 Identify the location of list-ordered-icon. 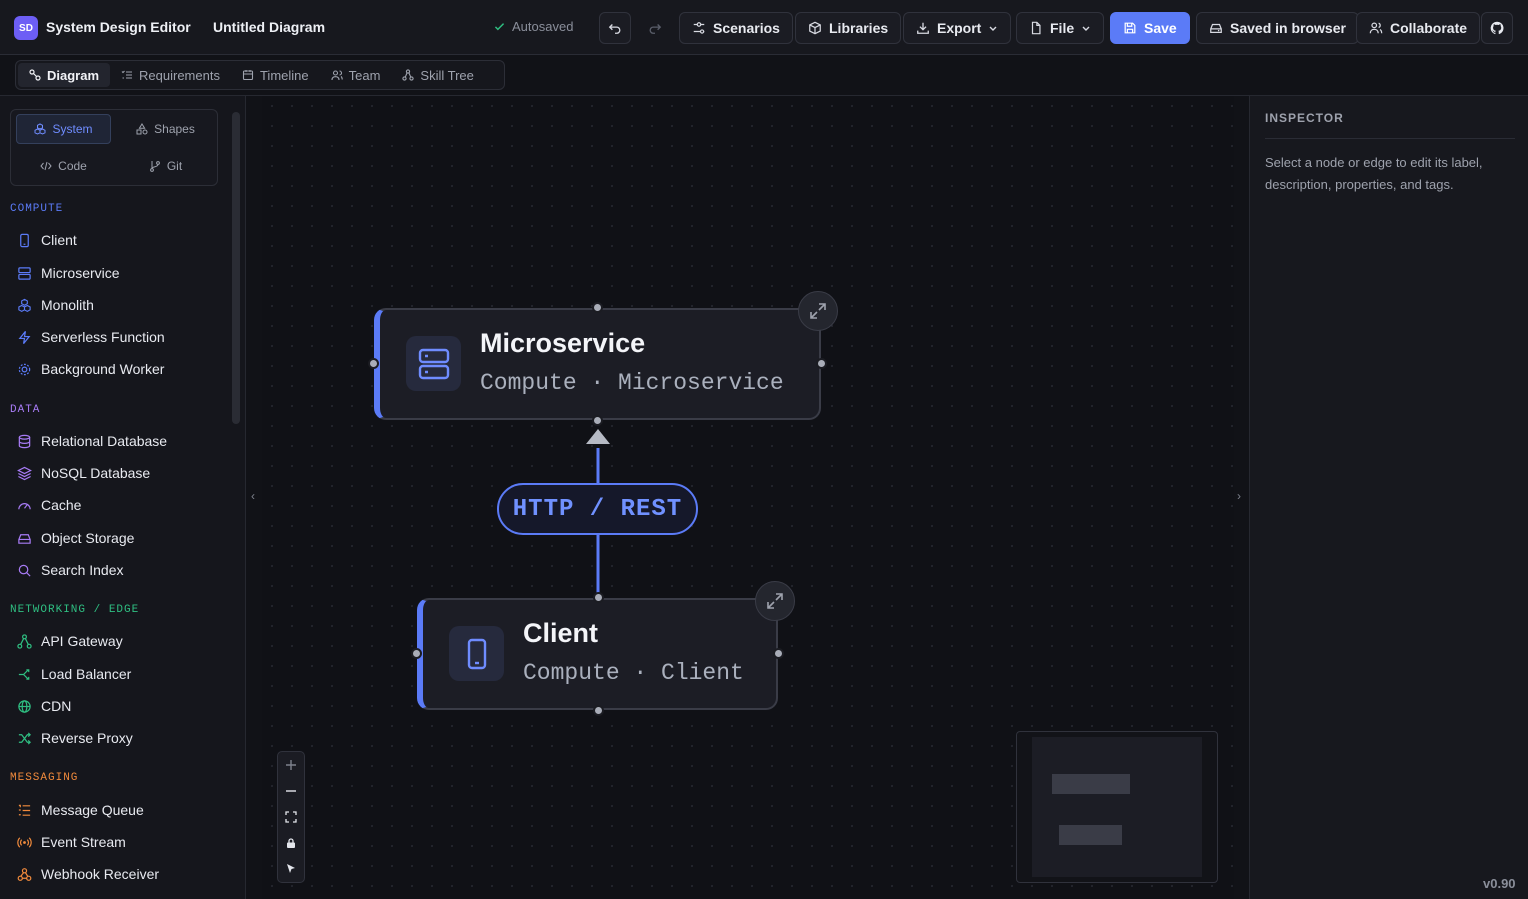
(24, 810).